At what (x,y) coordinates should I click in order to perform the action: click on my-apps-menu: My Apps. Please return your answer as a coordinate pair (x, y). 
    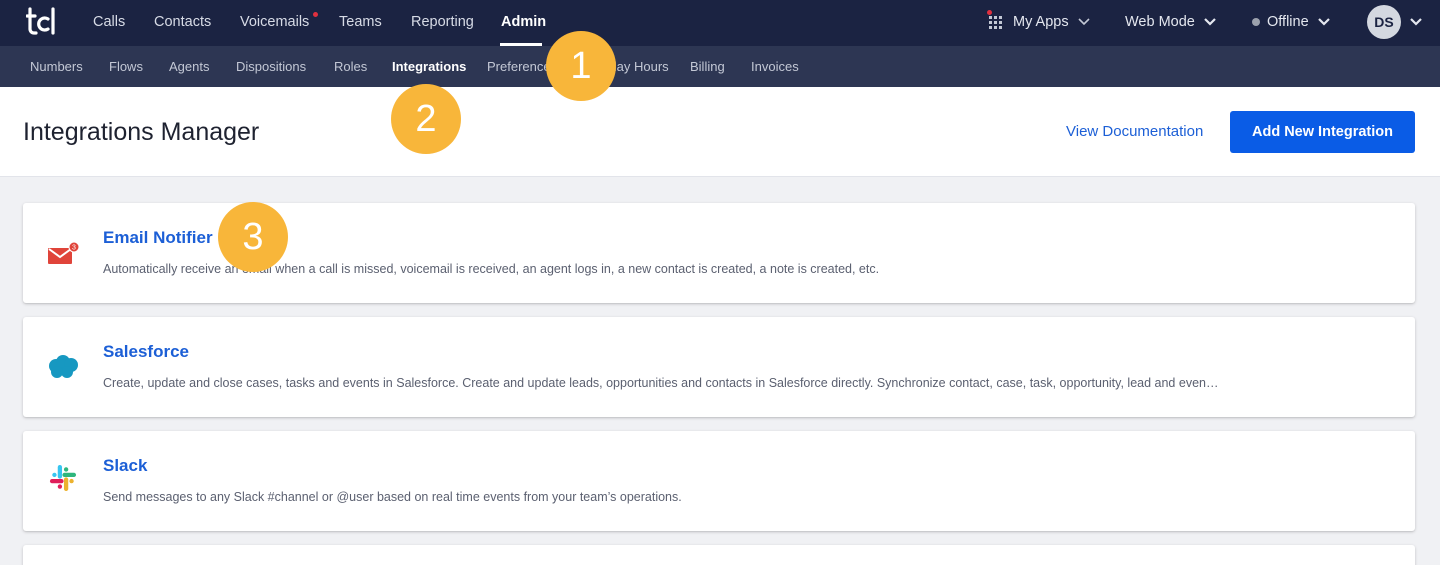
    Looking at the image, I should click on (1052, 22).